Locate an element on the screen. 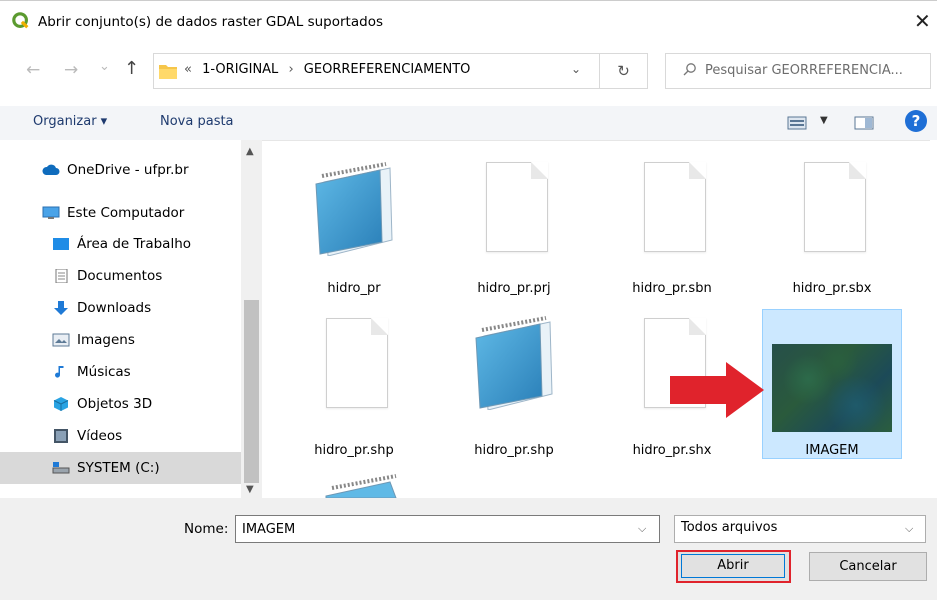  breadcrumb: « 1-ORIGINAL › GEORREFERENCIAMENTO is located at coordinates (330, 69).